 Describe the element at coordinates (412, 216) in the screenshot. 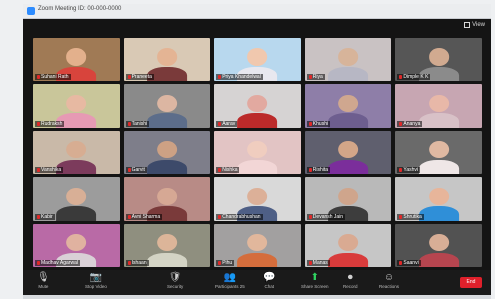

I see `participant-name: Shrutika` at that location.